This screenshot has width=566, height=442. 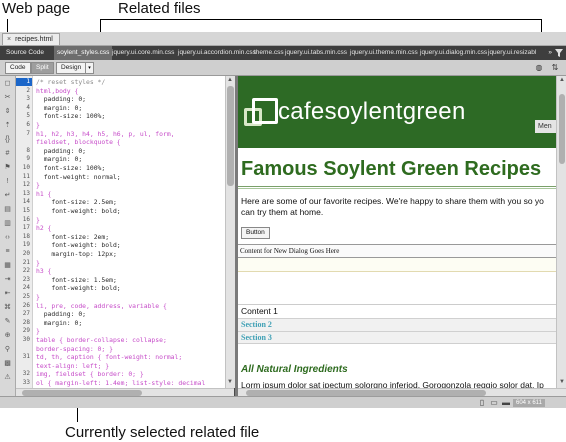 What do you see at coordinates (43, 271) in the screenshot?
I see `code-line: h3 {` at bounding box center [43, 271].